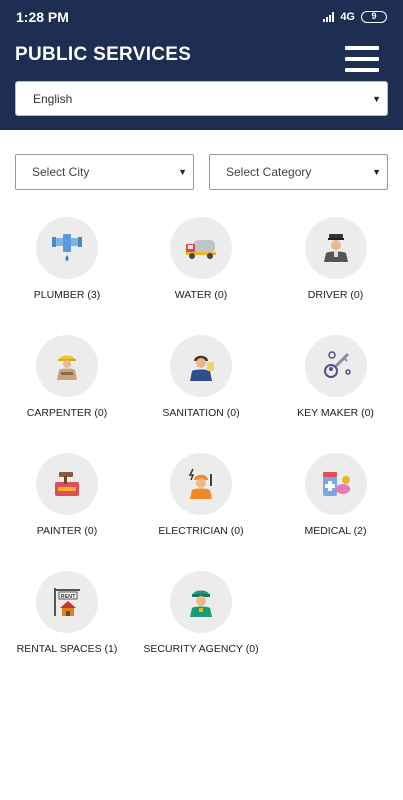  Describe the element at coordinates (201, 602) in the screenshot. I see `security-agency-icon` at that location.